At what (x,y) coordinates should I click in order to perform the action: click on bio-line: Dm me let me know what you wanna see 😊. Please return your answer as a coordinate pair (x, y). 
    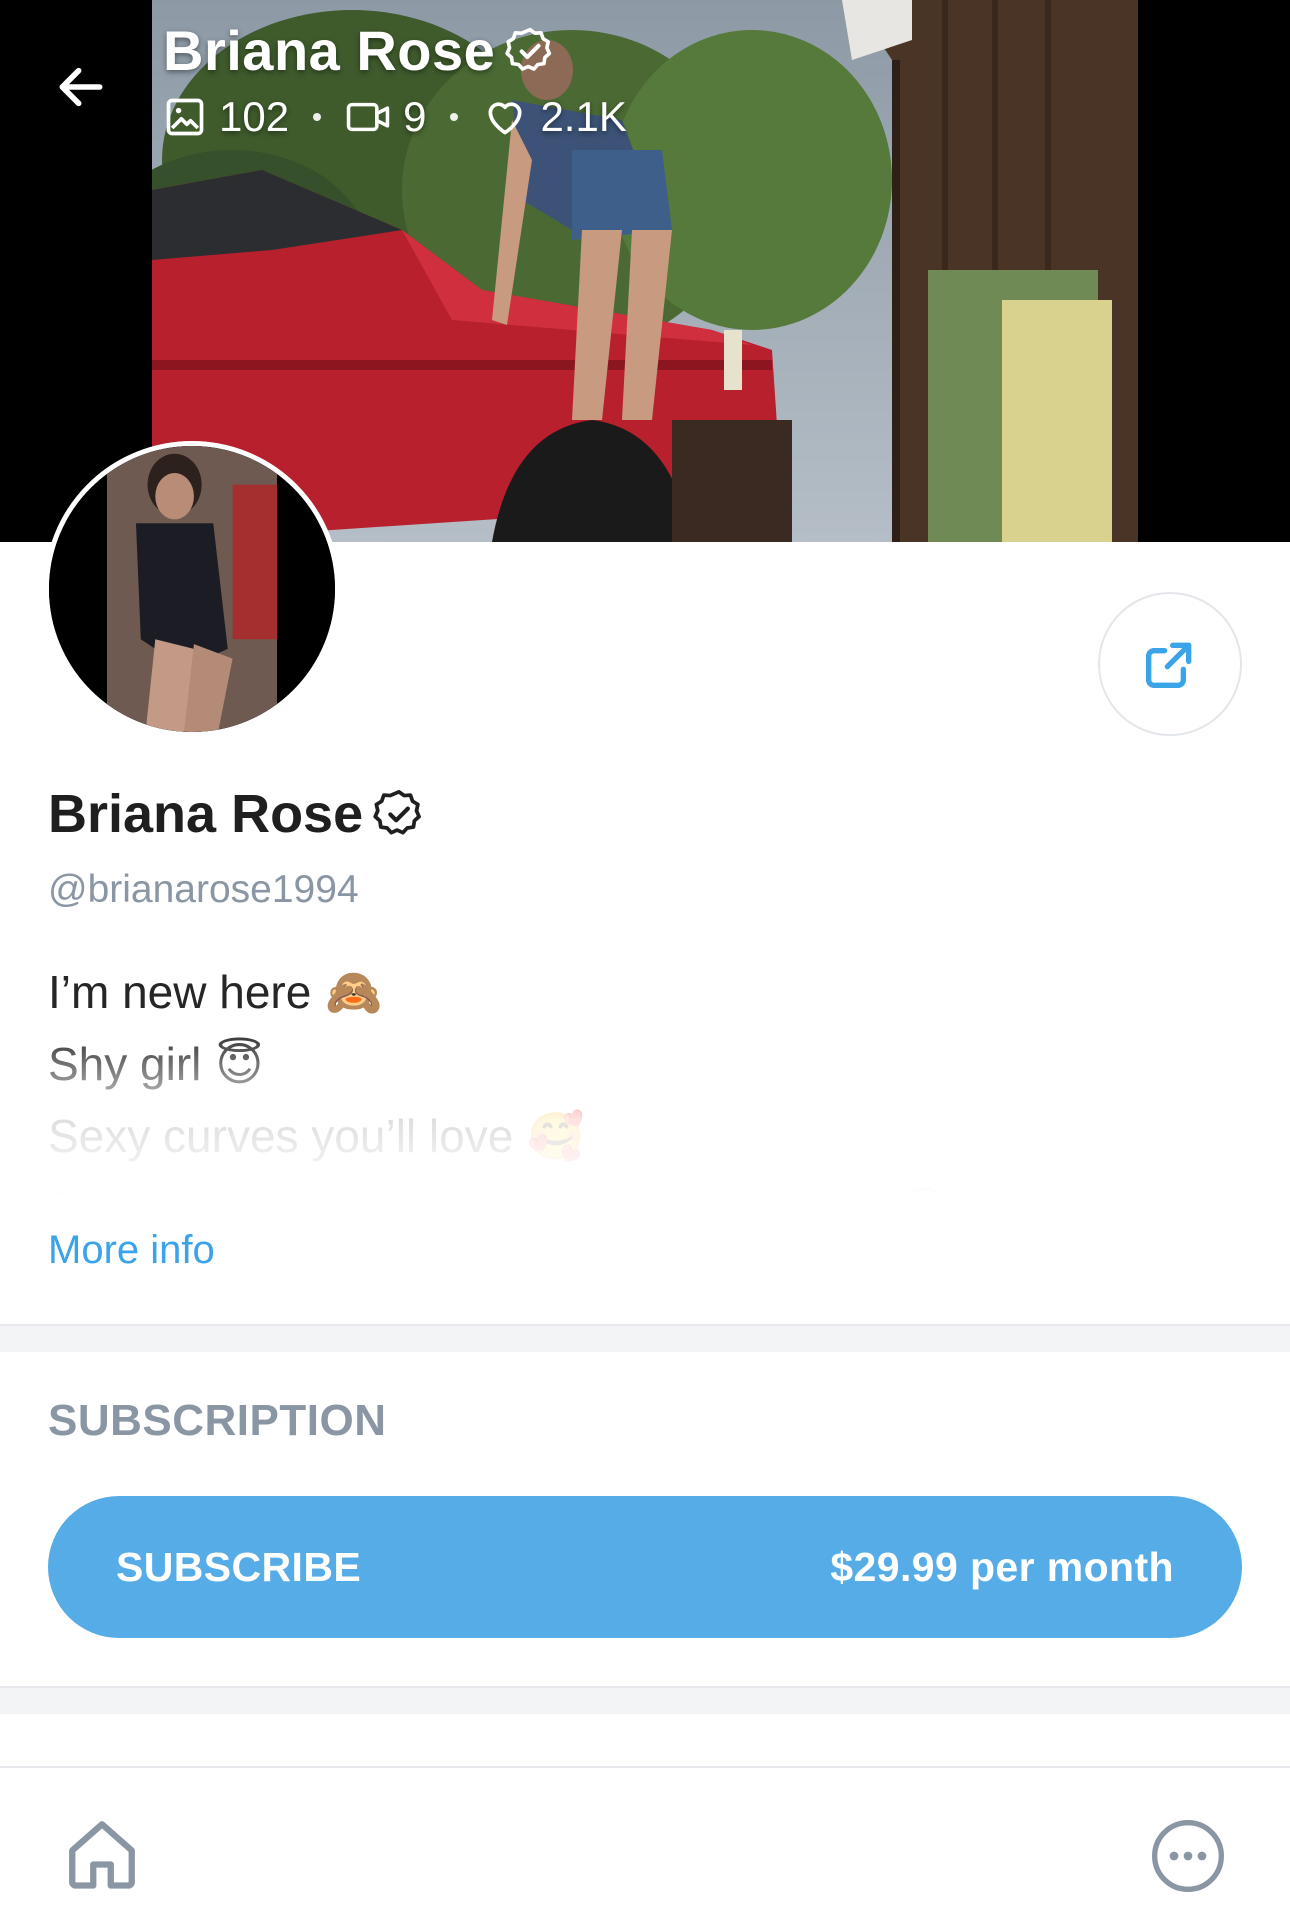
    Looking at the image, I should click on (648, 1184).